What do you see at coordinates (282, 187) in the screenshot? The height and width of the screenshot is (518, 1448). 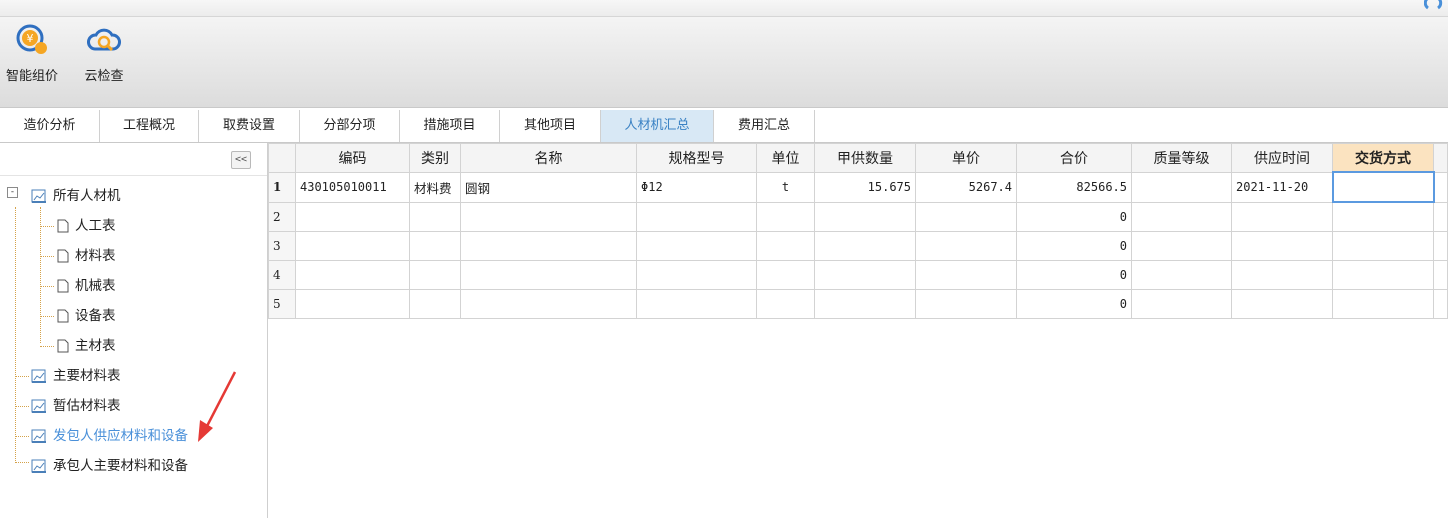 I see `row-number: 1` at bounding box center [282, 187].